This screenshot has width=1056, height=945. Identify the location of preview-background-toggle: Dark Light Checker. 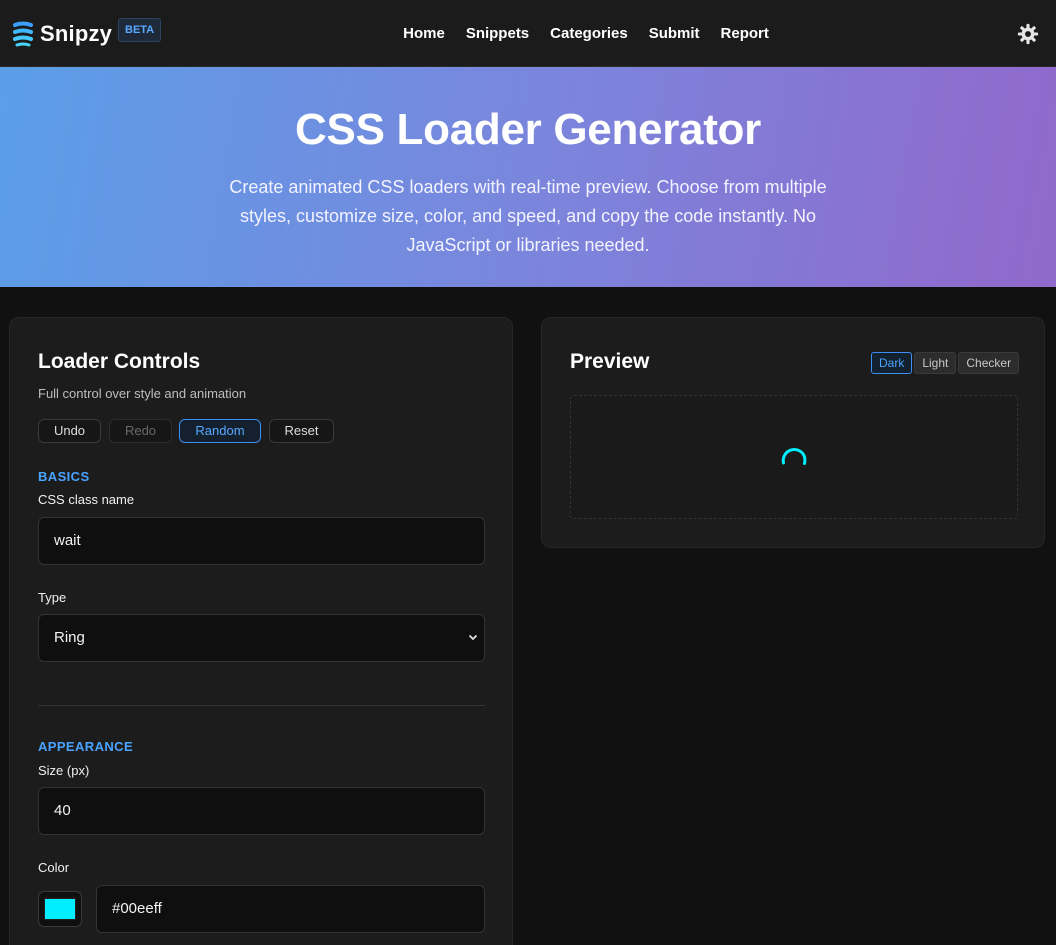
(945, 363).